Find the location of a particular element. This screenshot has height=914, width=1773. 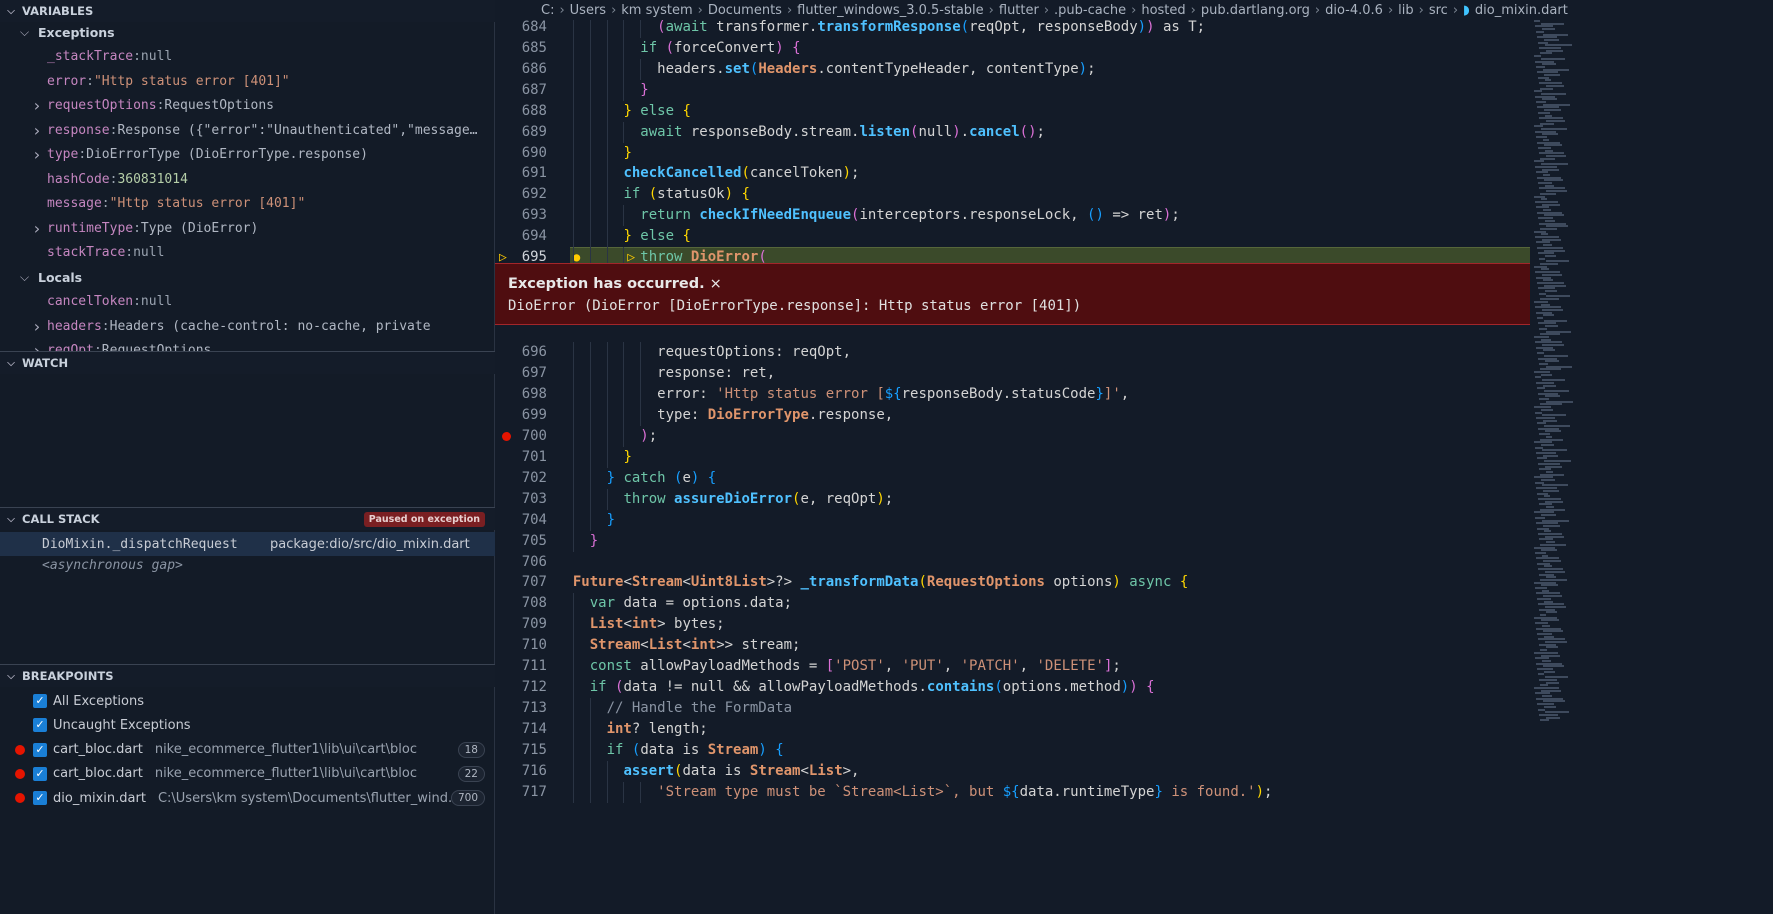

call-stack-header: ⌵ CALL STACK Paused on exception is located at coordinates (247, 519).